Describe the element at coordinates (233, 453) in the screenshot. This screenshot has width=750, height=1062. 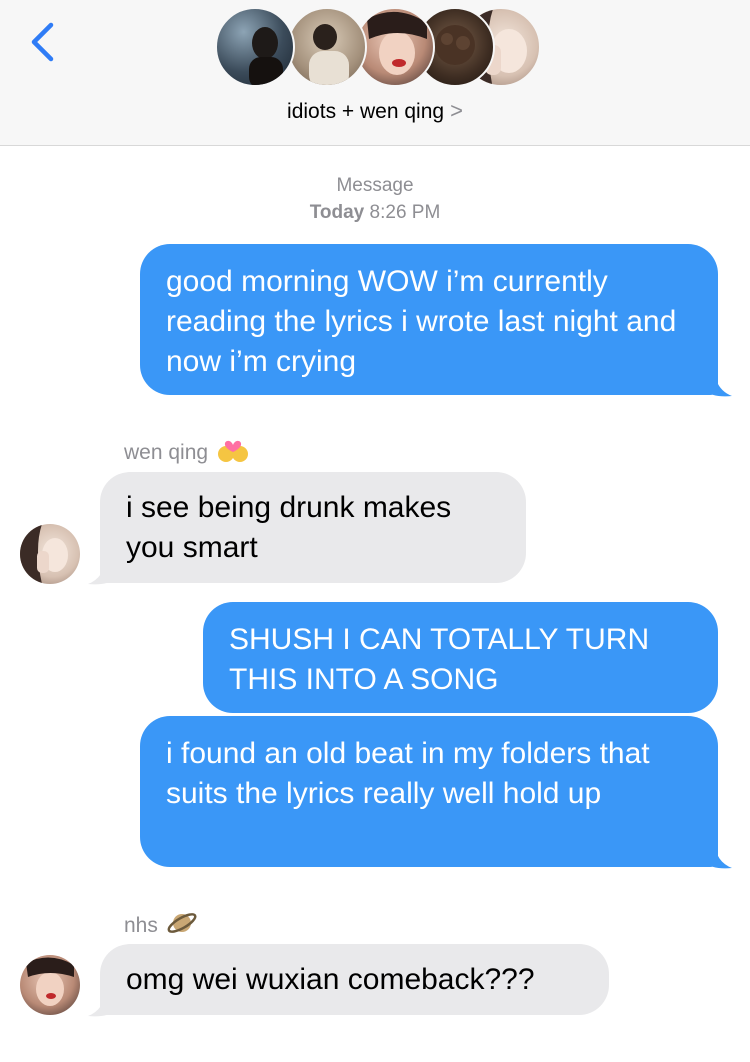
I see `couple-heart-icon` at that location.